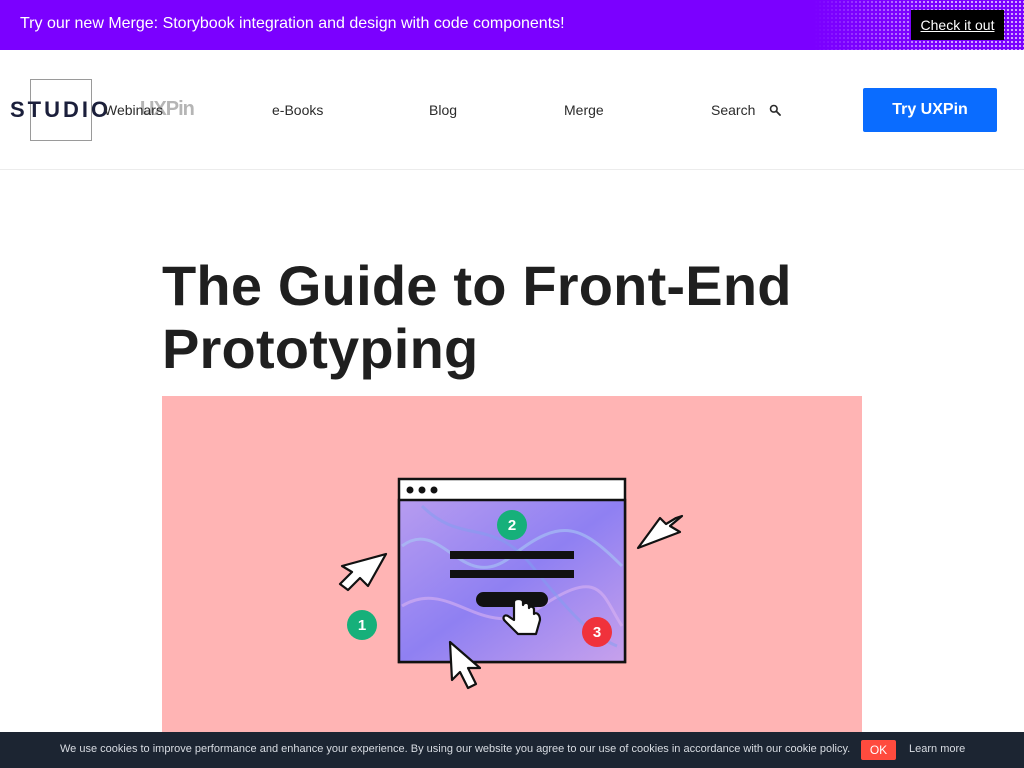 This screenshot has height=768, width=1024. What do you see at coordinates (297, 110) in the screenshot?
I see `nav-ebooks: e-Books` at bounding box center [297, 110].